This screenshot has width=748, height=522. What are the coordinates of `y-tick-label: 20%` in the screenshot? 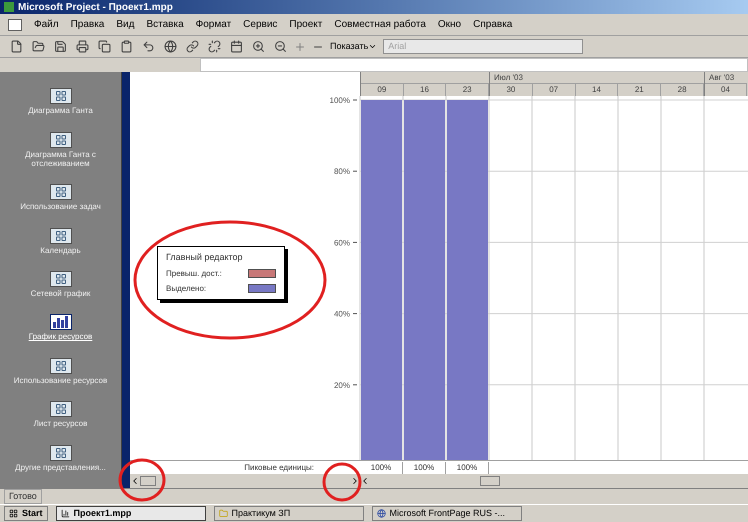 It's located at (342, 385).